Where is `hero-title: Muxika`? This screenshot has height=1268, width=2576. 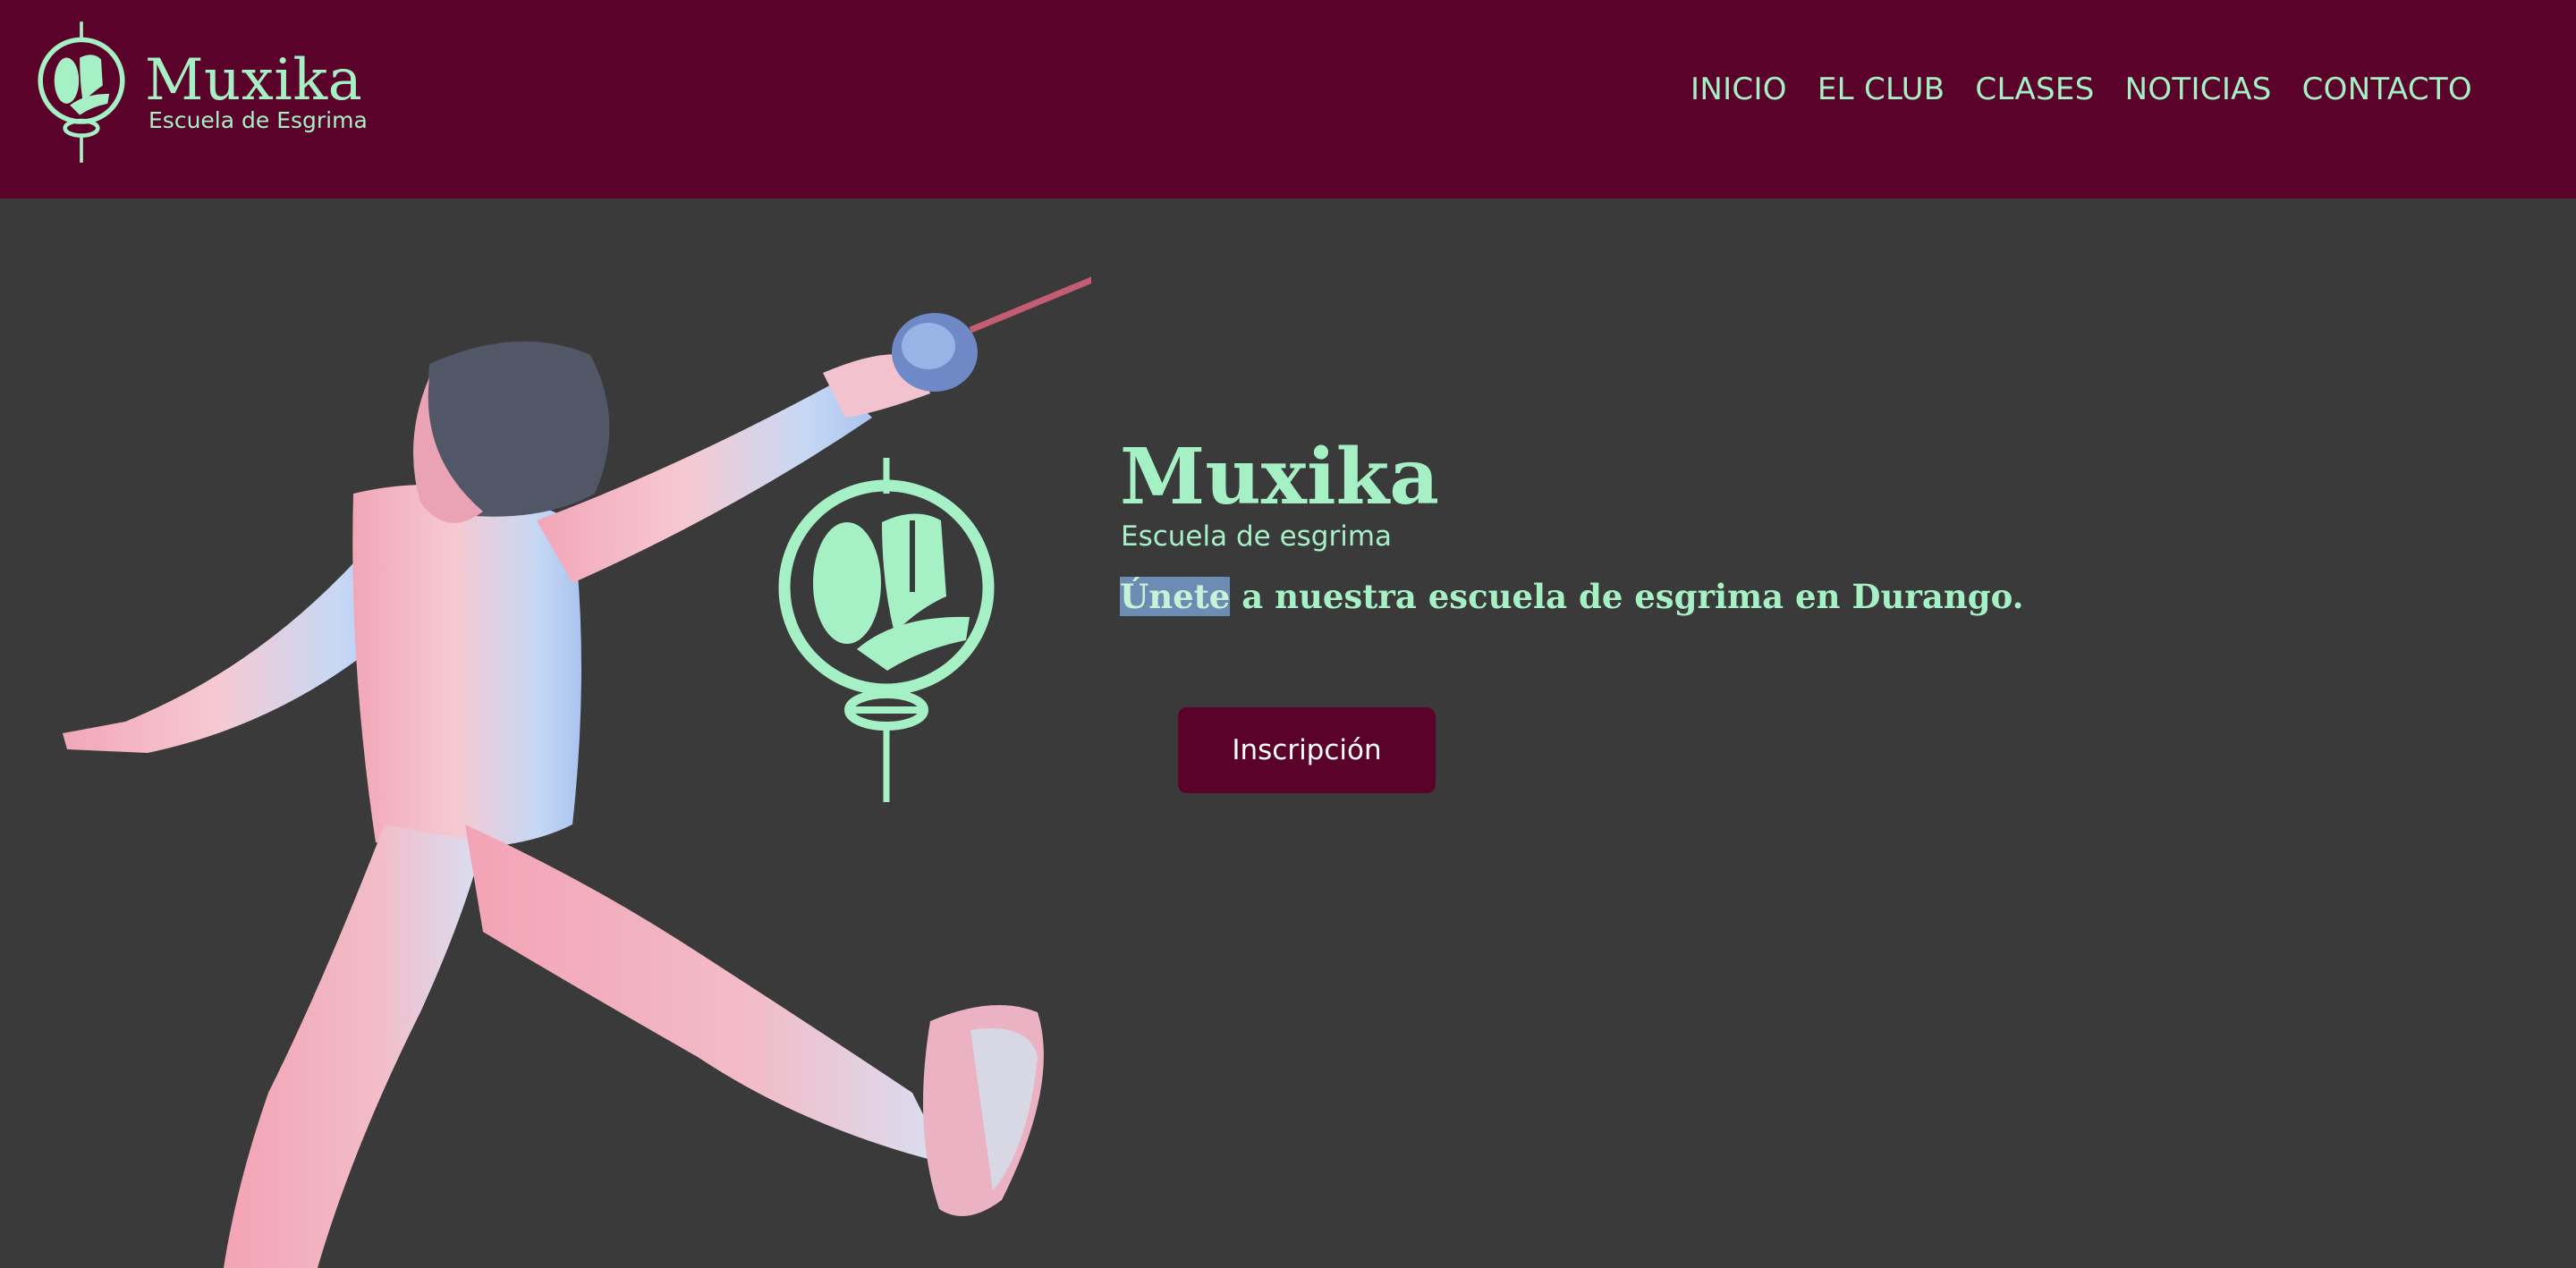 hero-title: Muxika is located at coordinates (1279, 477).